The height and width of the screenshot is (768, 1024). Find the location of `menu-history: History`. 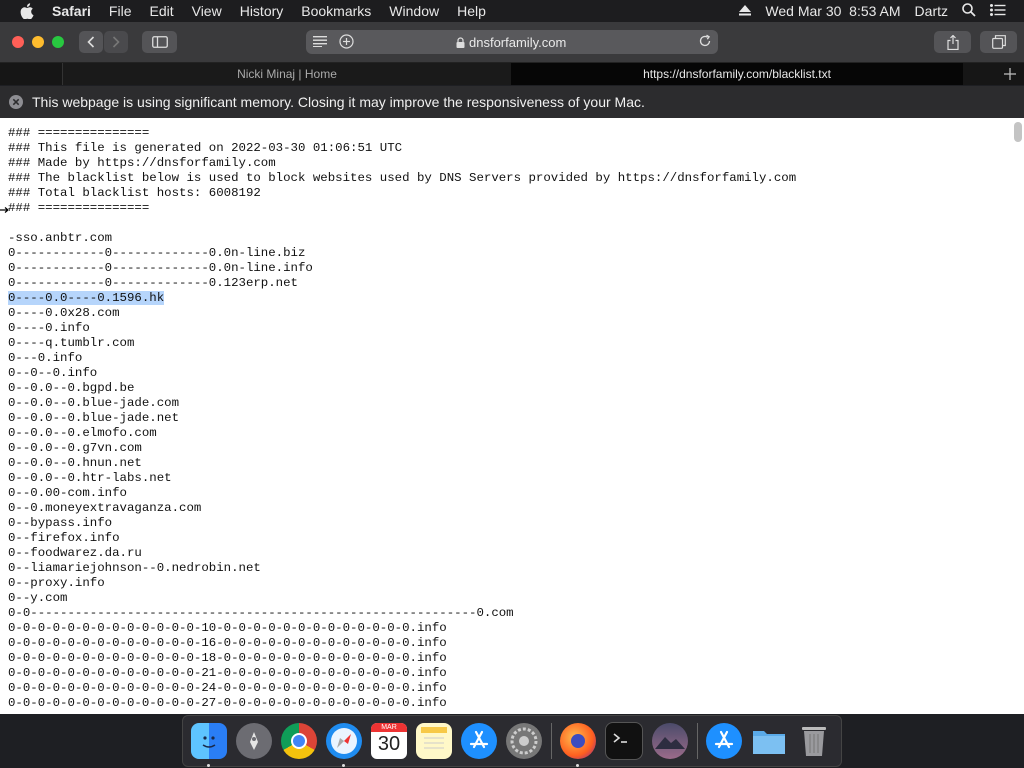

menu-history: History is located at coordinates (262, 11).